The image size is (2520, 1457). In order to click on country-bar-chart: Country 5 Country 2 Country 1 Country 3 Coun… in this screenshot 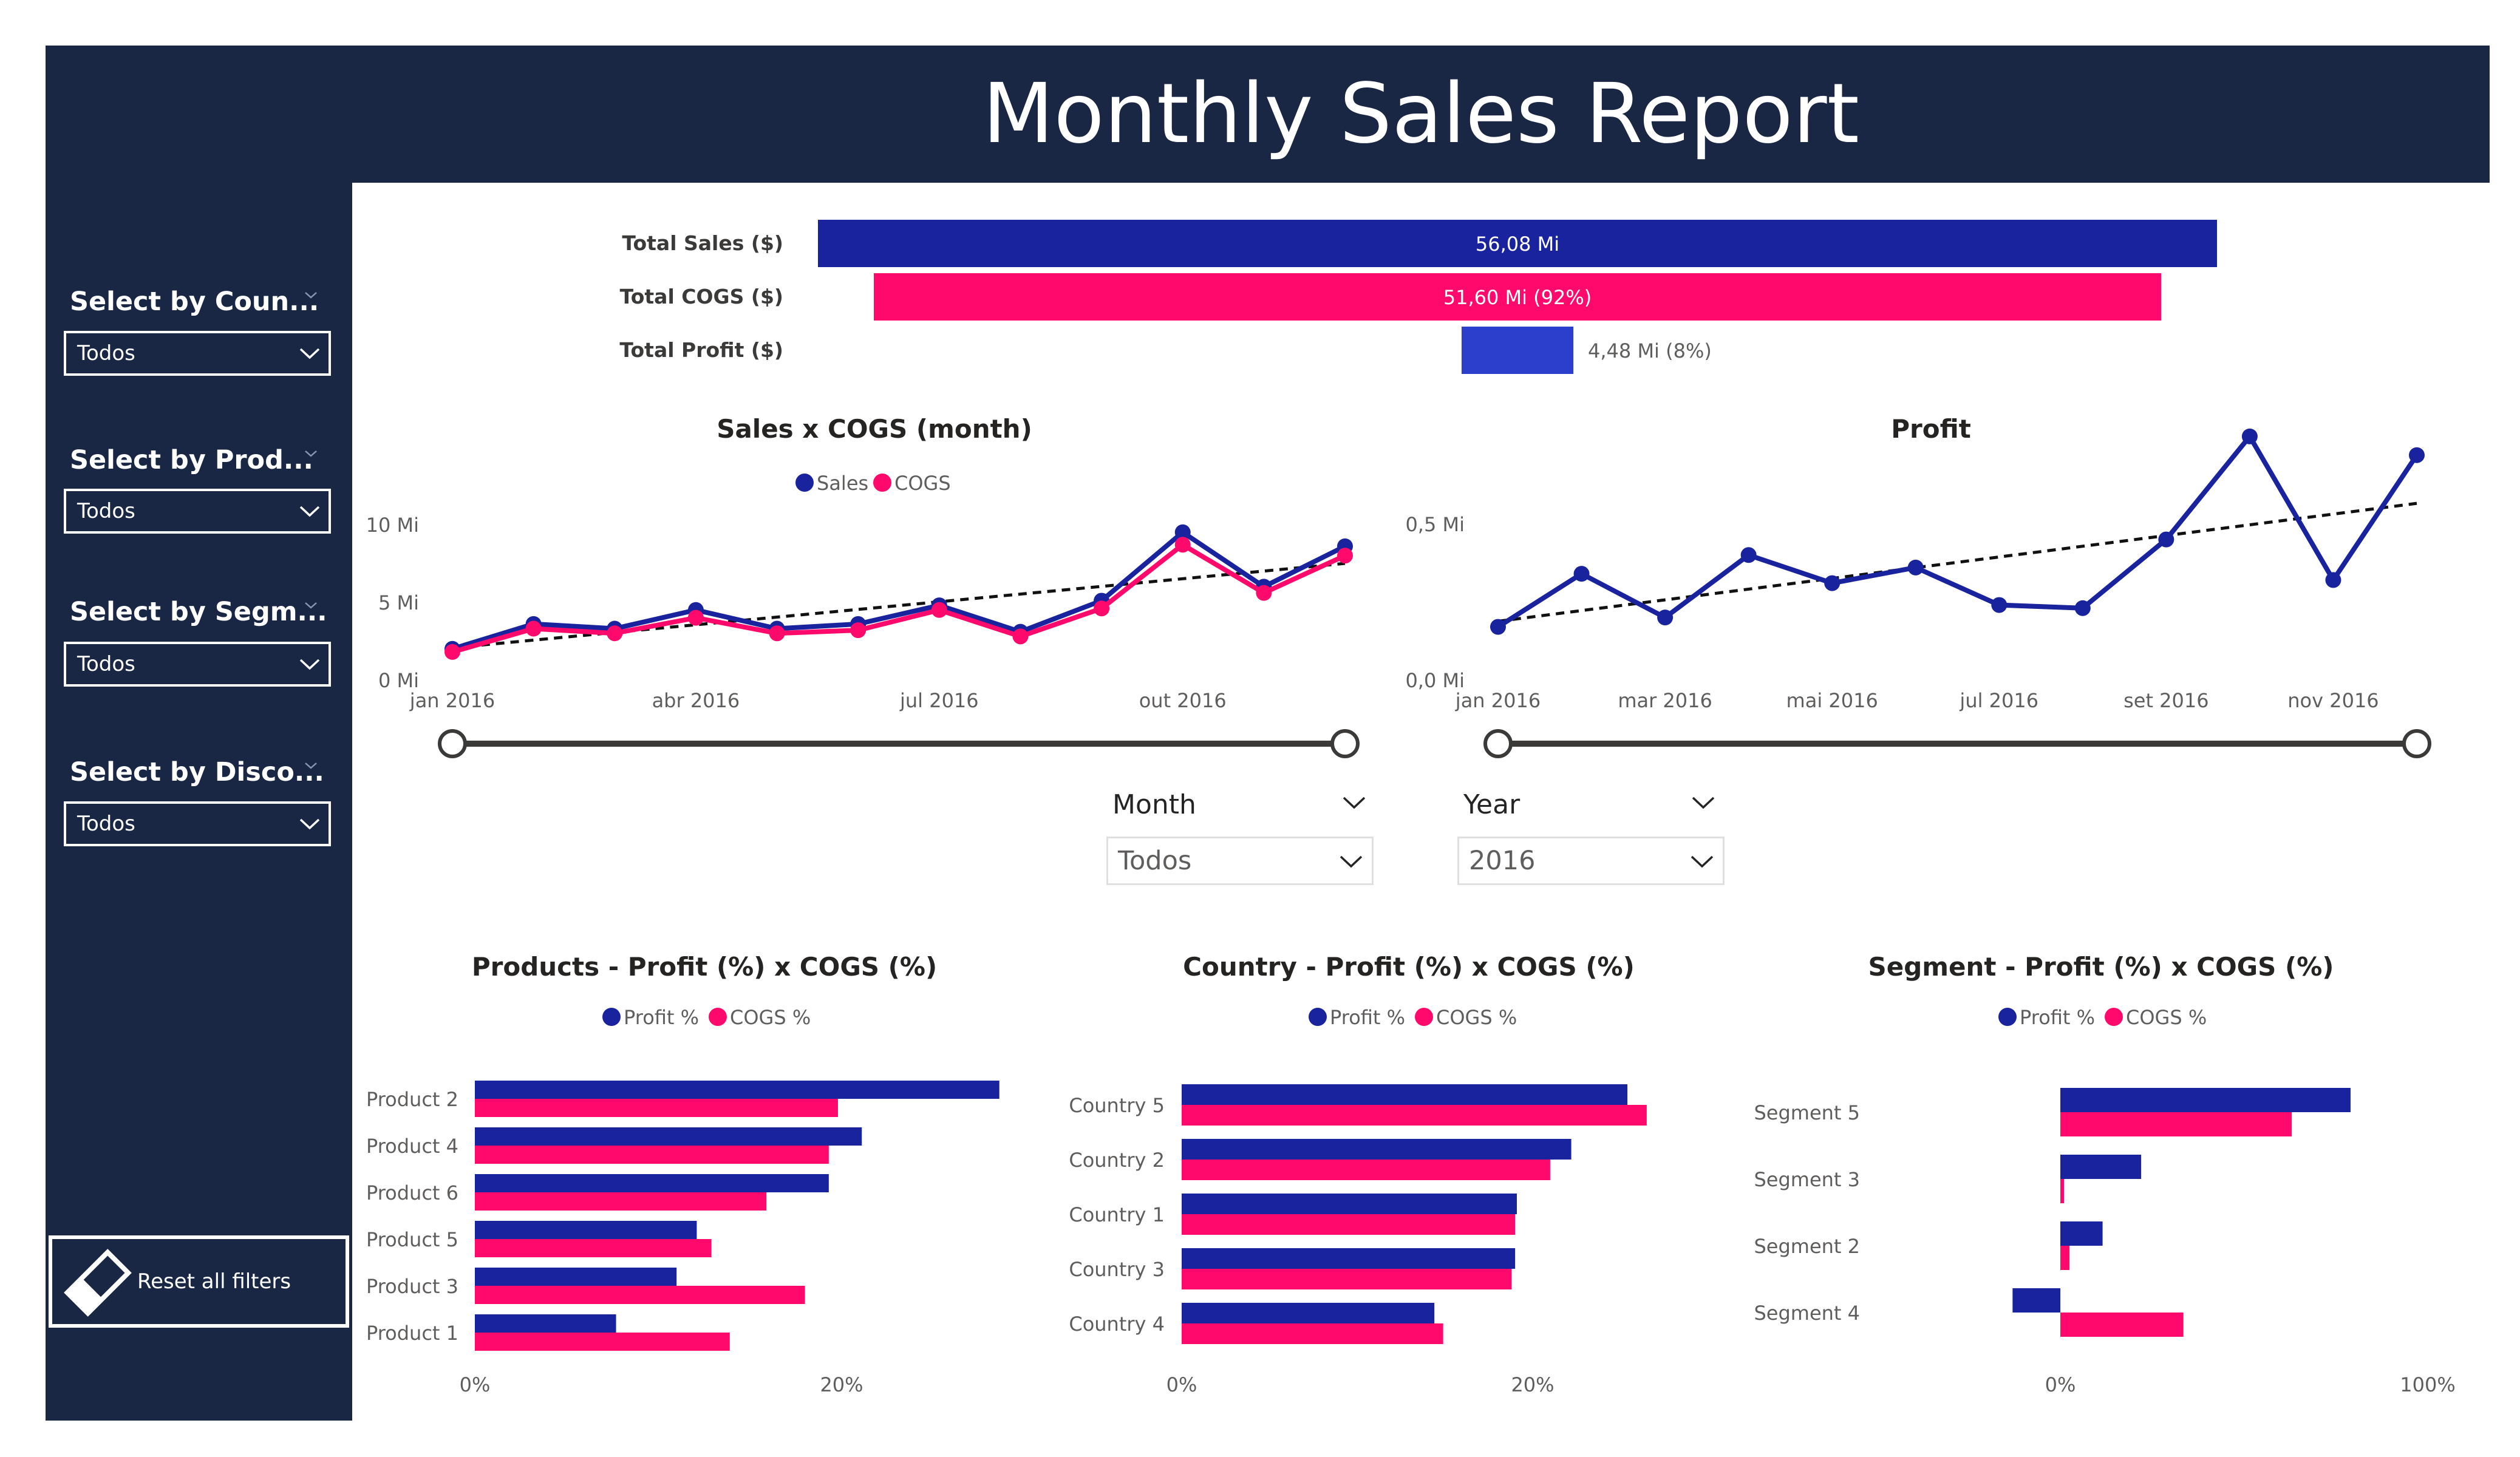, I will do `click(1358, 1201)`.